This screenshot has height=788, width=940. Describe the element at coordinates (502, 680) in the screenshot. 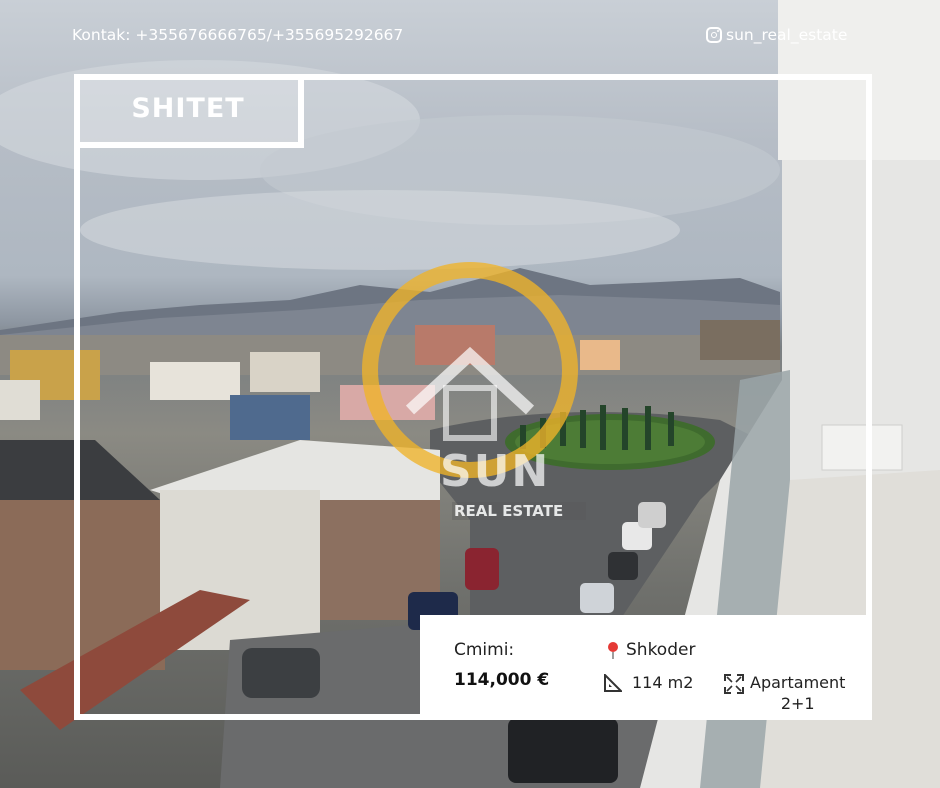

I see `price-value: 114,000 €` at that location.